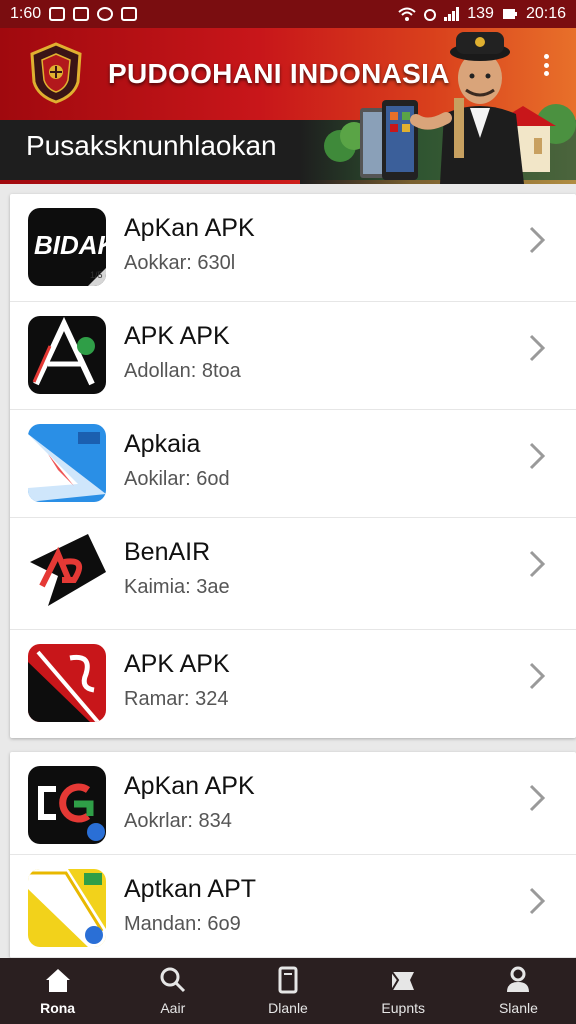 This screenshot has height=1024, width=576. I want to click on nav-item-home: Rona, so click(57, 991).